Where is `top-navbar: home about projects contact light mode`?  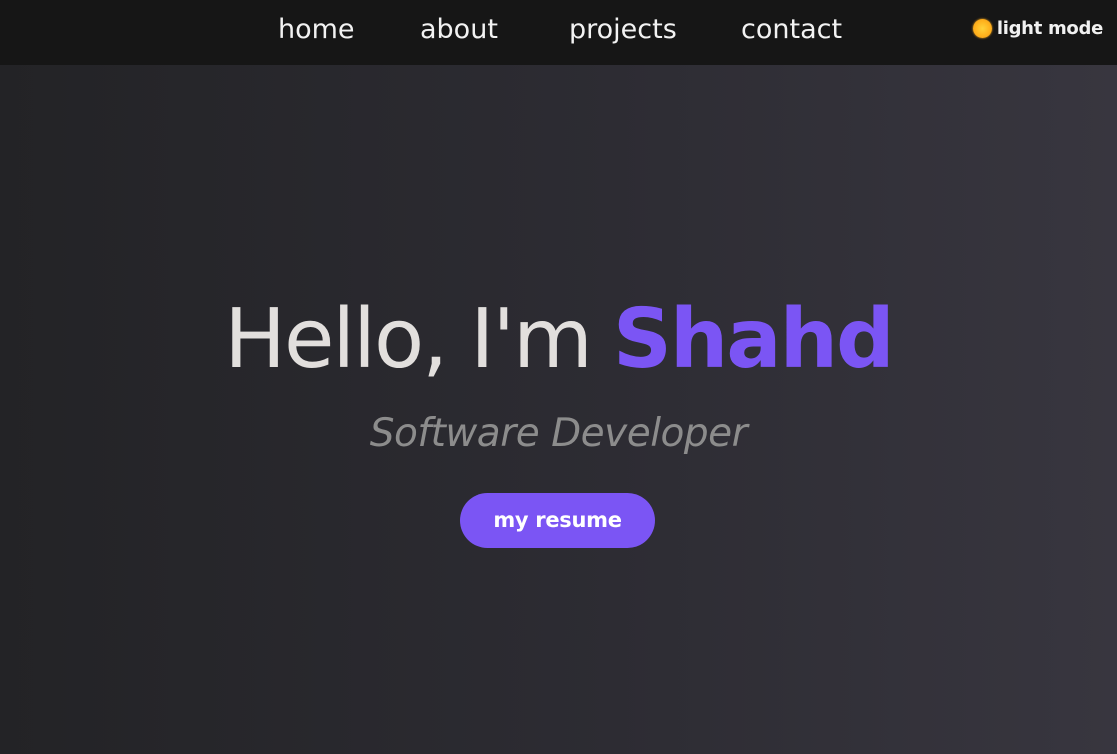 top-navbar: home about projects contact light mode is located at coordinates (558, 32).